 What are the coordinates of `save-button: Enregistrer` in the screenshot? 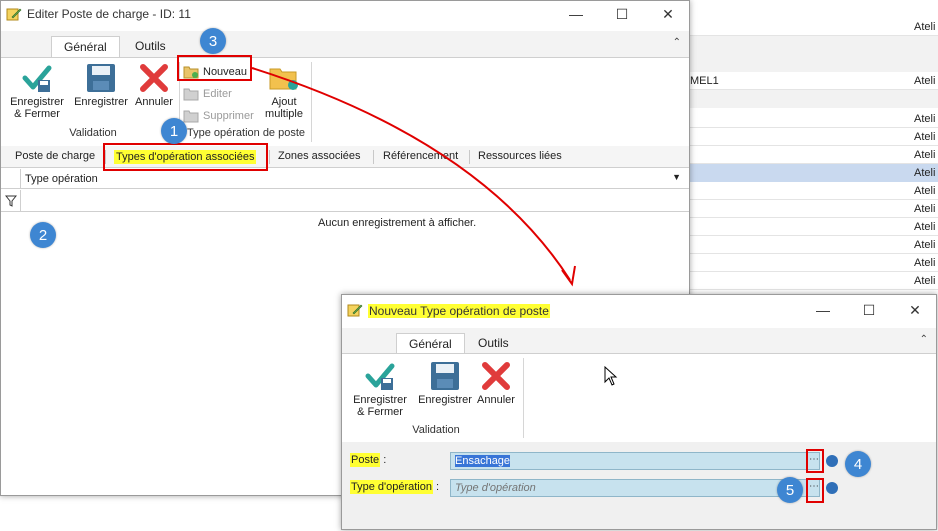 It's located at (445, 383).